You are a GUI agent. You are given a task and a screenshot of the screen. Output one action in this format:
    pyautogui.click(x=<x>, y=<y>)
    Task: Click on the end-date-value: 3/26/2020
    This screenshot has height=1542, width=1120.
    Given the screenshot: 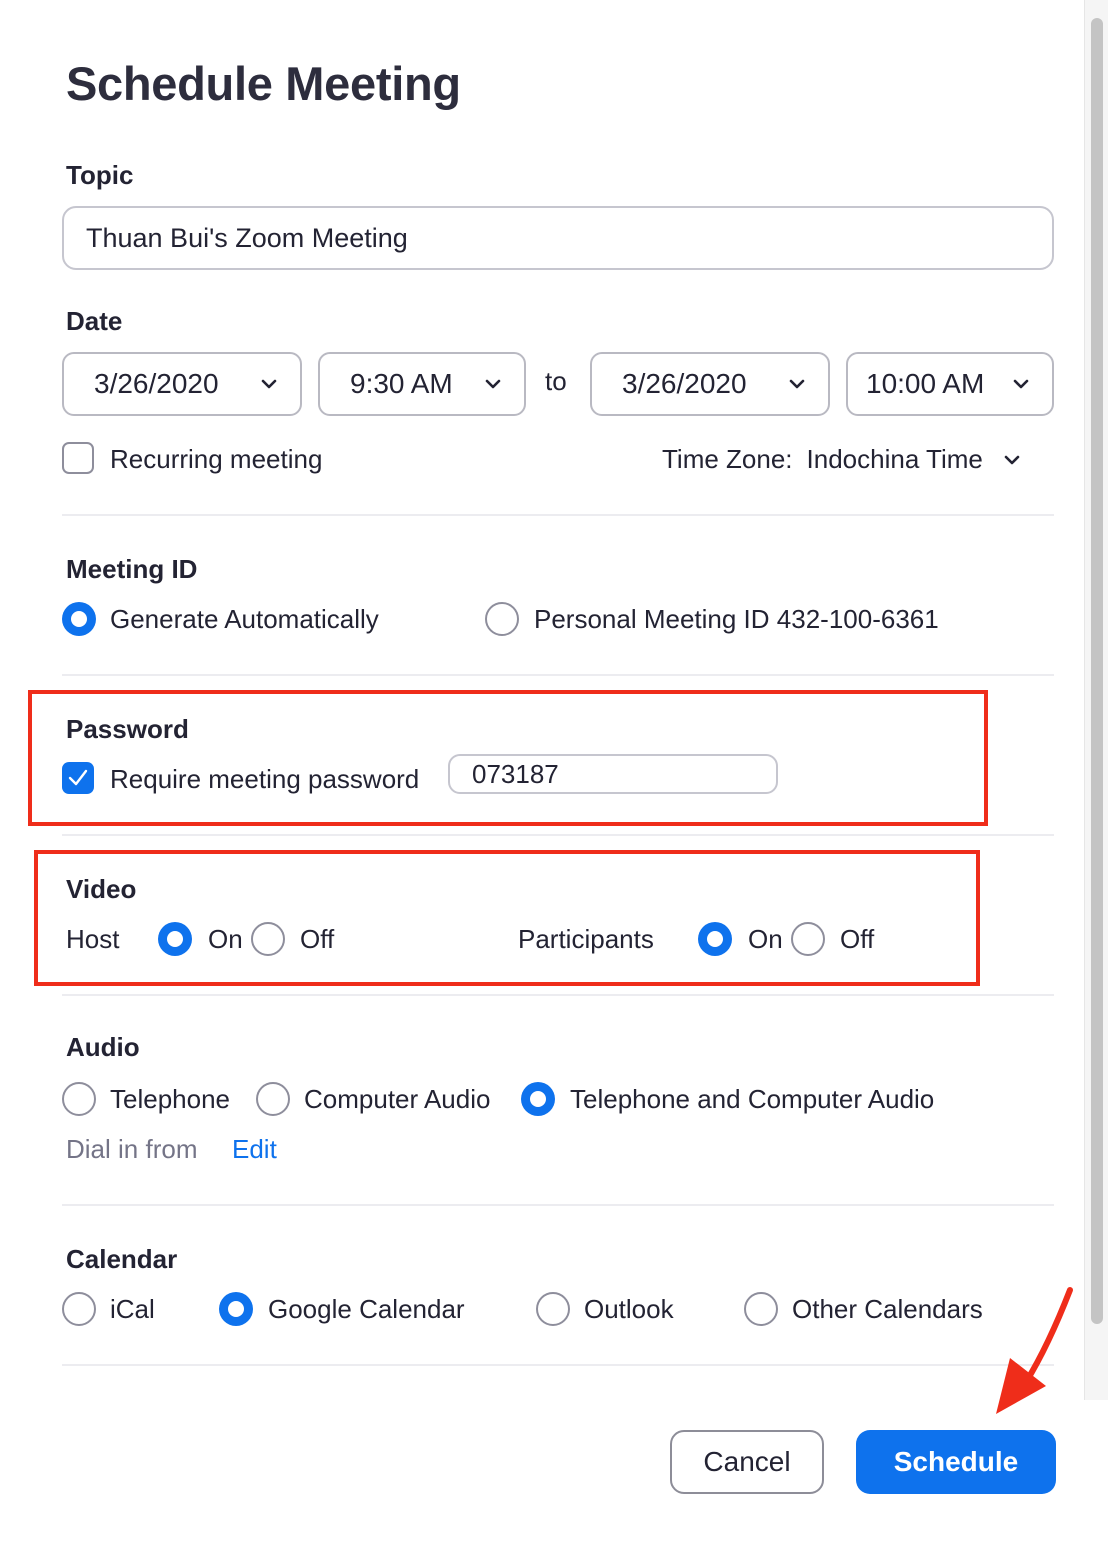 What is the action you would take?
    pyautogui.click(x=684, y=383)
    